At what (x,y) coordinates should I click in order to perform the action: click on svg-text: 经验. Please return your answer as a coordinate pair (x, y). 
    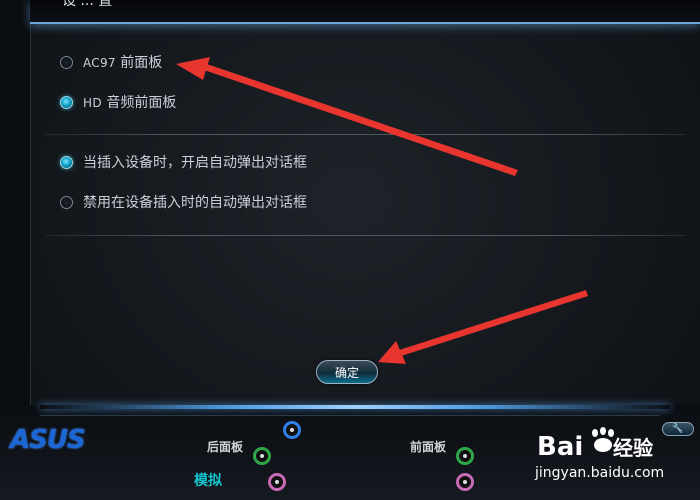
    Looking at the image, I should click on (633, 448).